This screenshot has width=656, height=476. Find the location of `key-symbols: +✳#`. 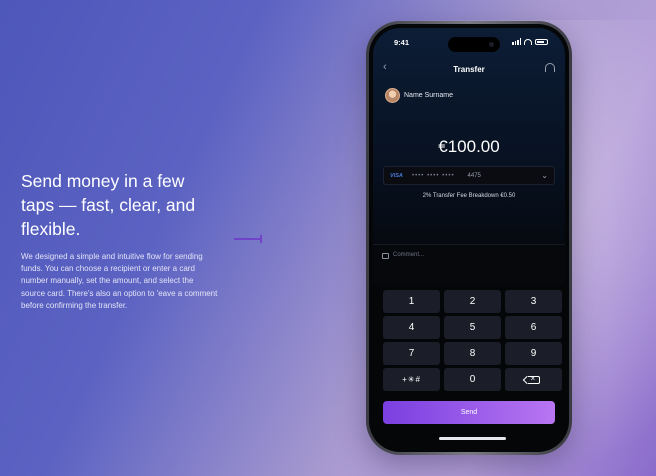

key-symbols: +✳# is located at coordinates (411, 379).